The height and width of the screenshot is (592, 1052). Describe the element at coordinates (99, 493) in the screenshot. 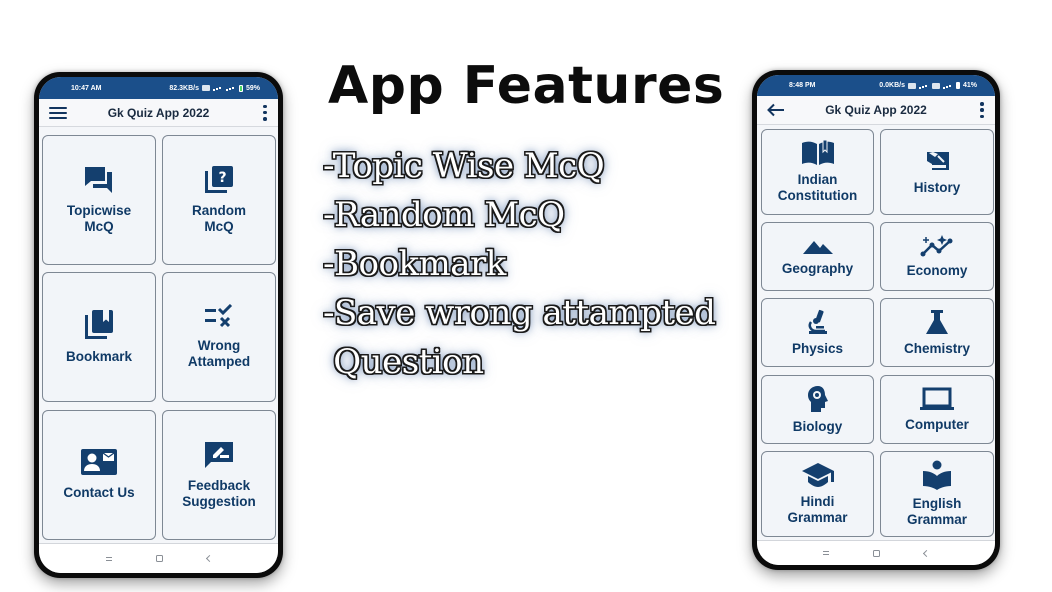

I see `tile-label: Contact Us` at that location.